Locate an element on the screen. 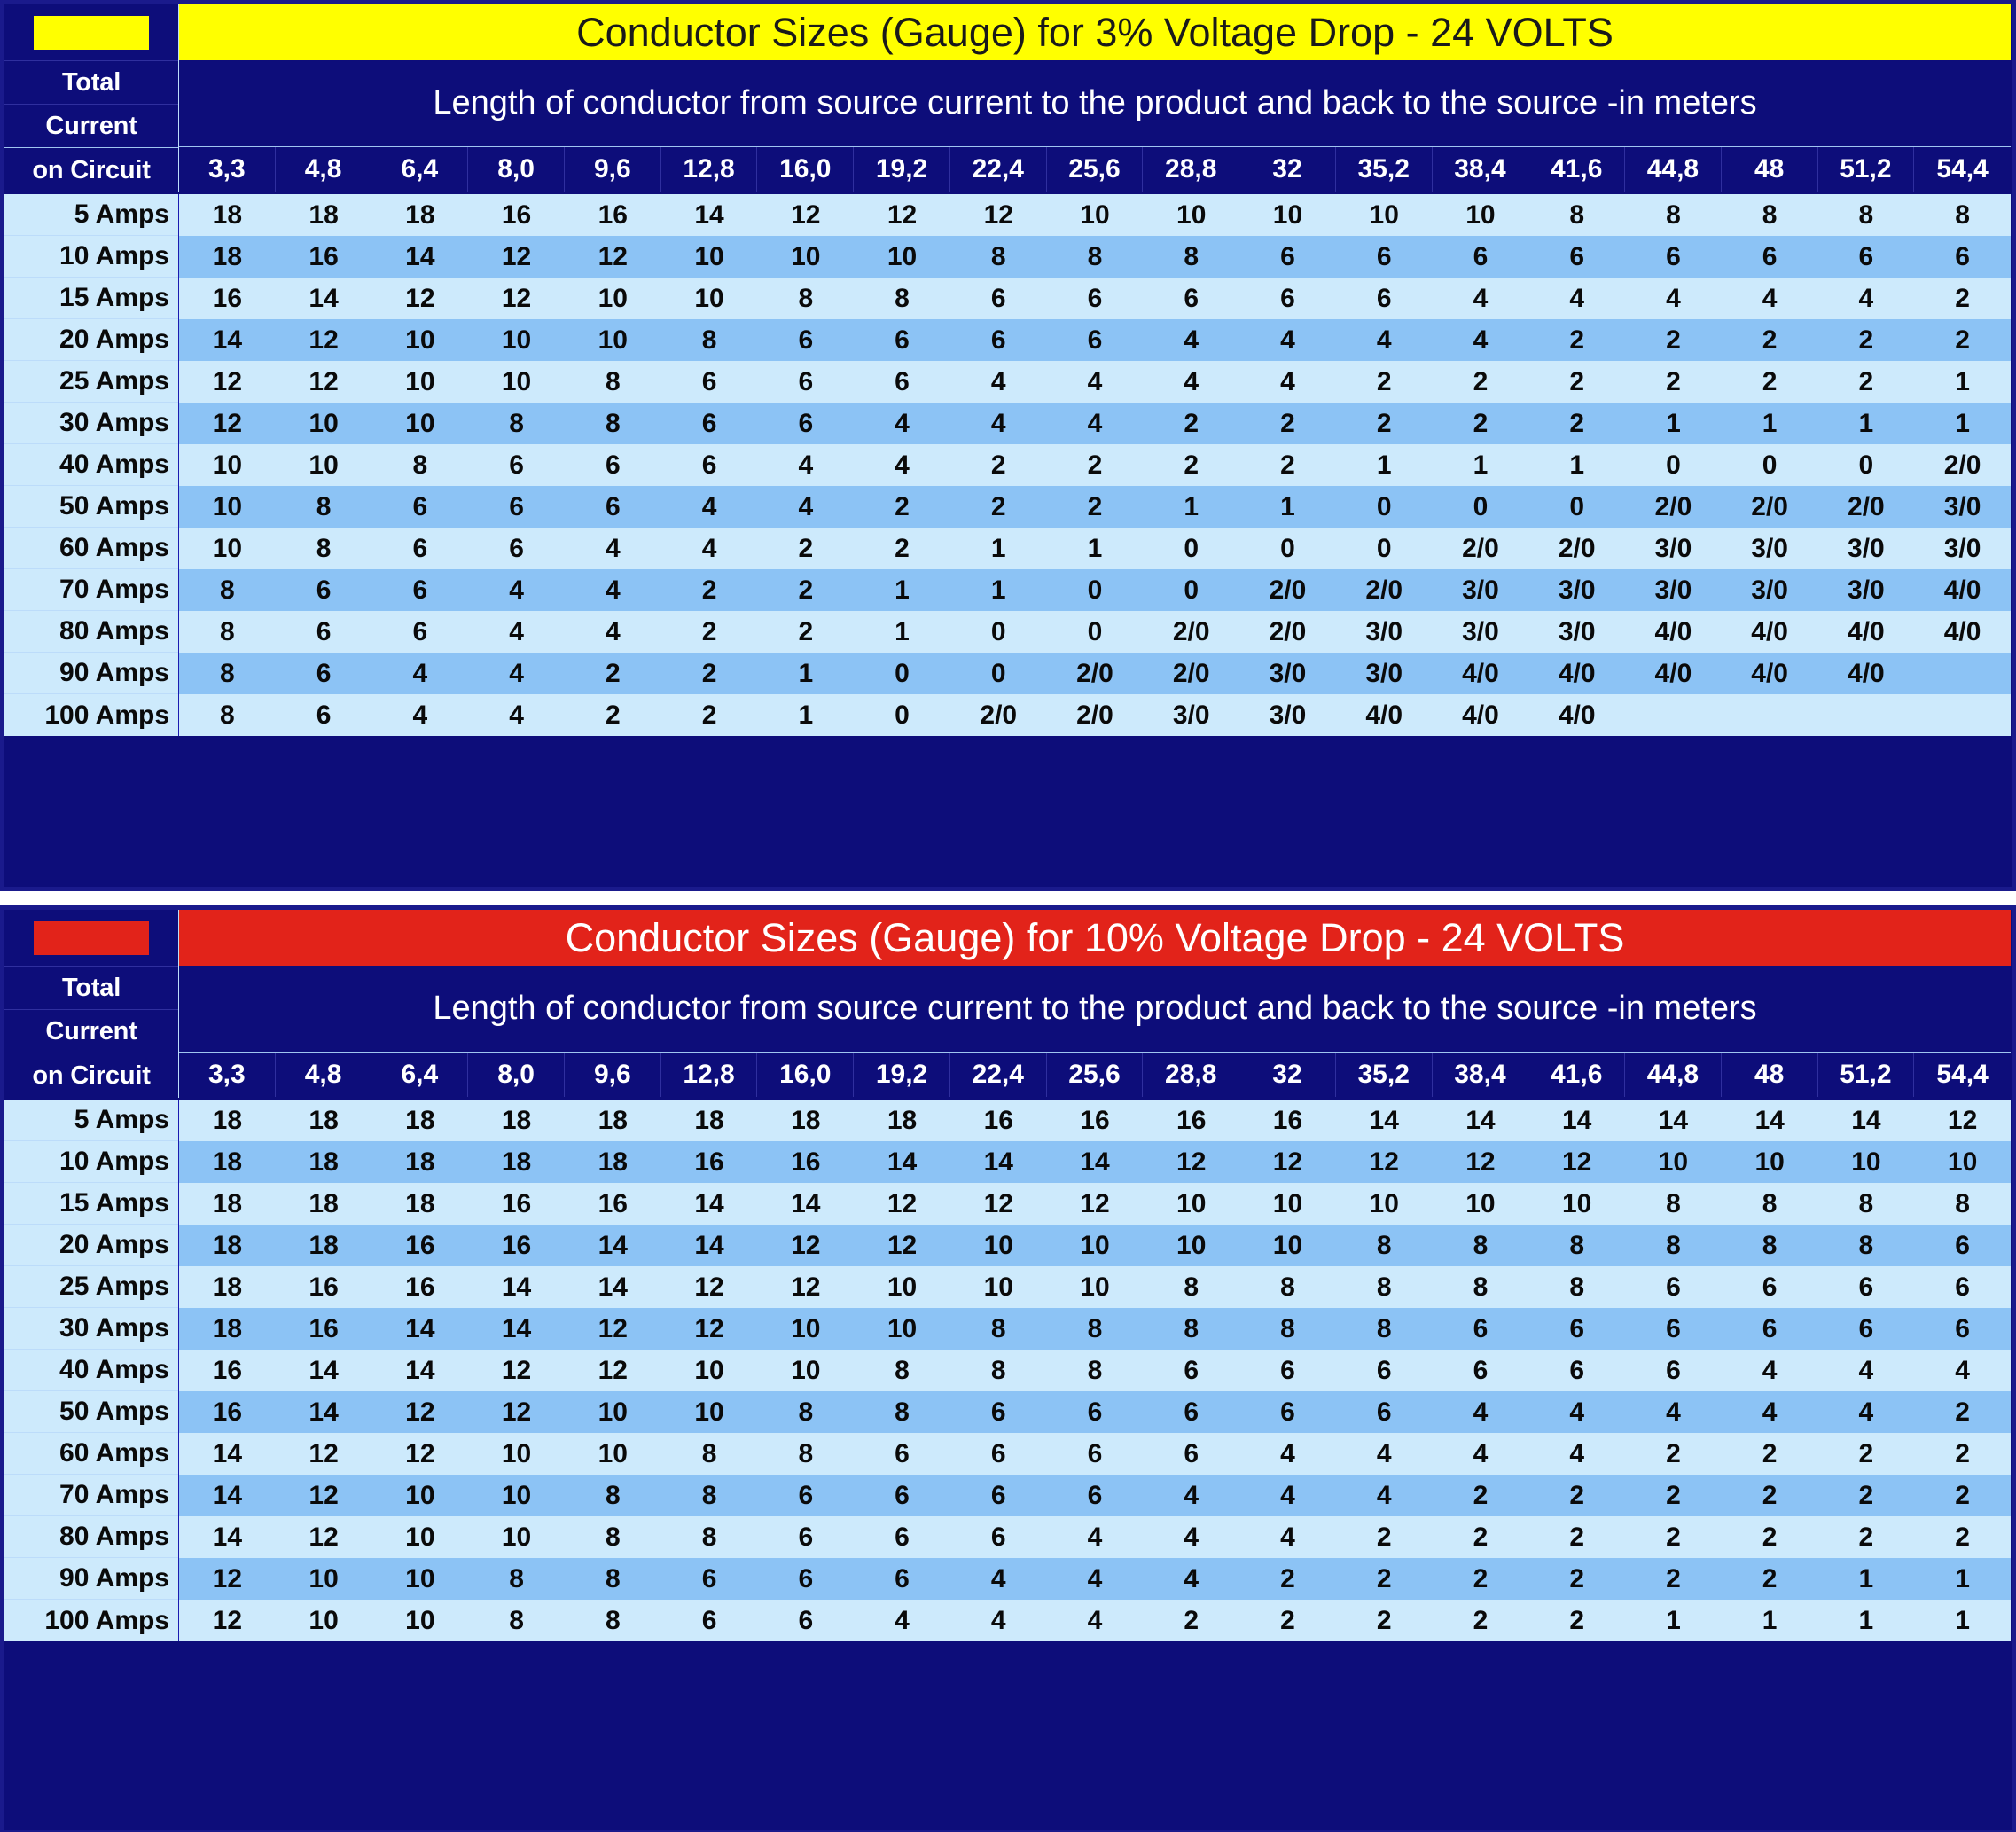 The width and height of the screenshot is (2016, 1832). table-row: 12 10 10 8 8 6 6 4 4 4 2 2 2 2 2 1 1 1 1 is located at coordinates (1095, 1620).